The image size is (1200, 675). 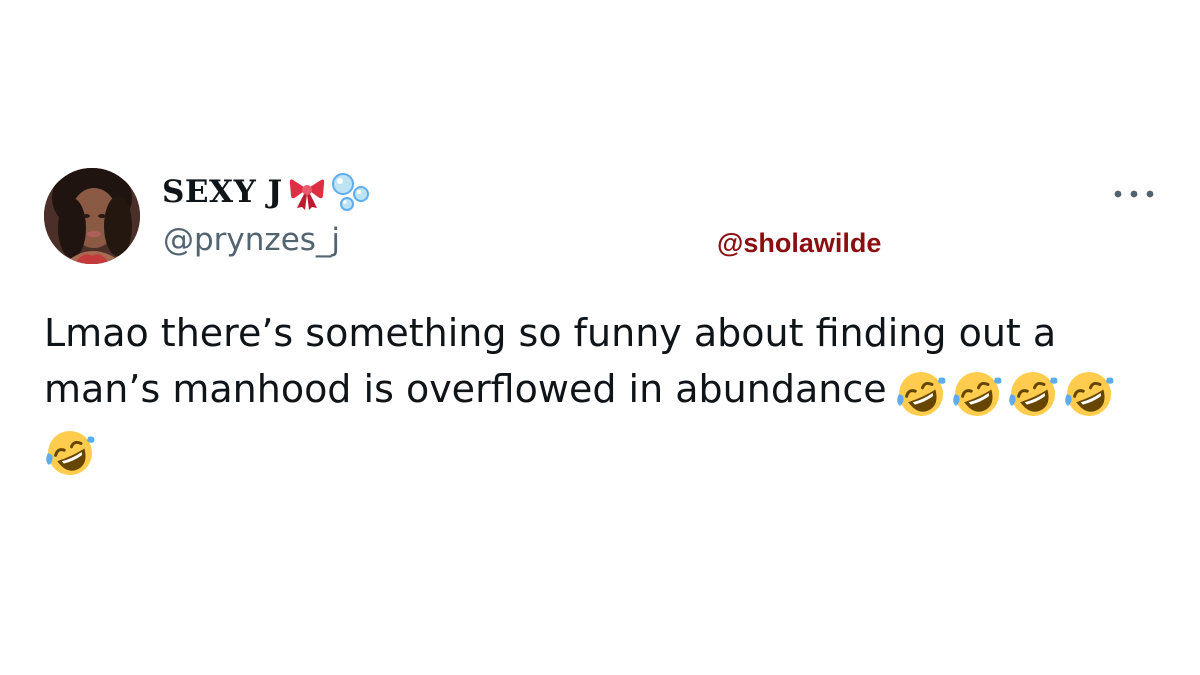 What do you see at coordinates (306, 194) in the screenshot?
I see `ribbon-icon` at bounding box center [306, 194].